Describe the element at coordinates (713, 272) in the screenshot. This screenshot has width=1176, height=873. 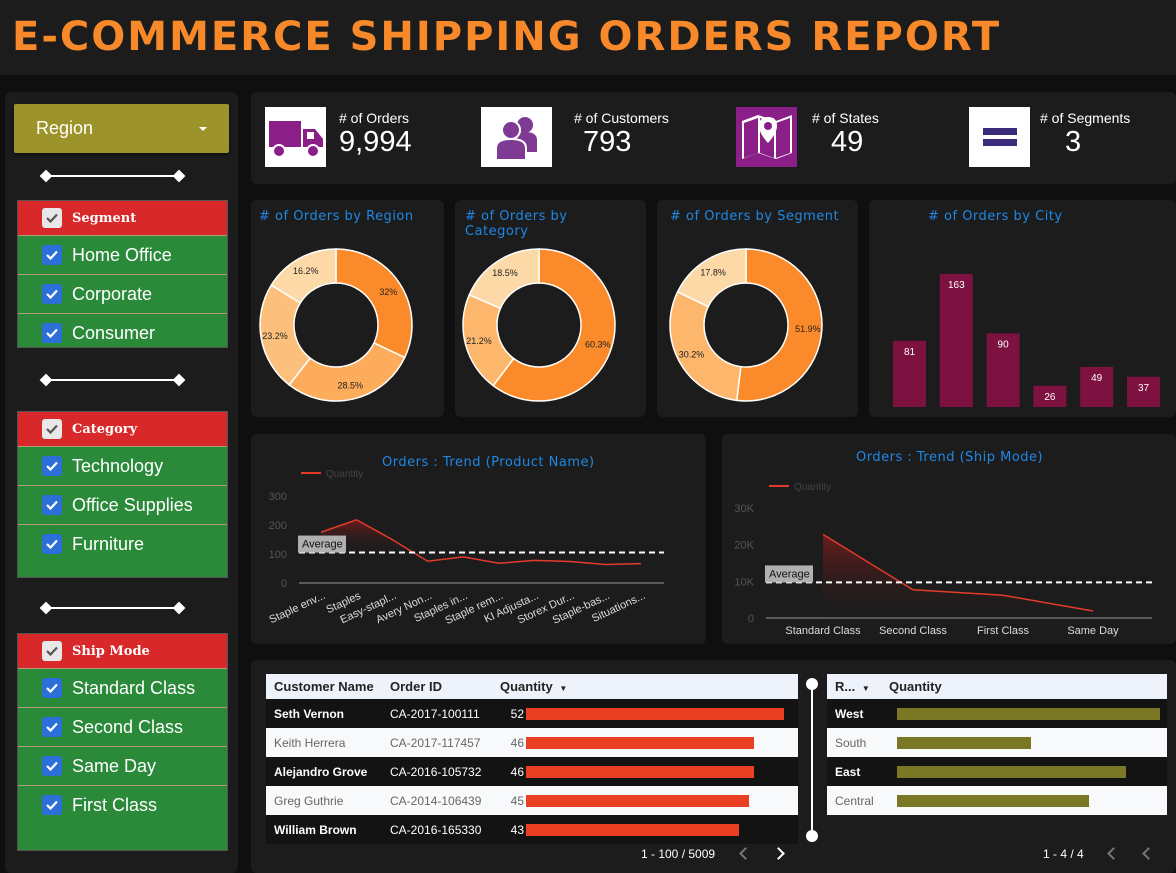
I see `slice-label: 17.8%` at that location.